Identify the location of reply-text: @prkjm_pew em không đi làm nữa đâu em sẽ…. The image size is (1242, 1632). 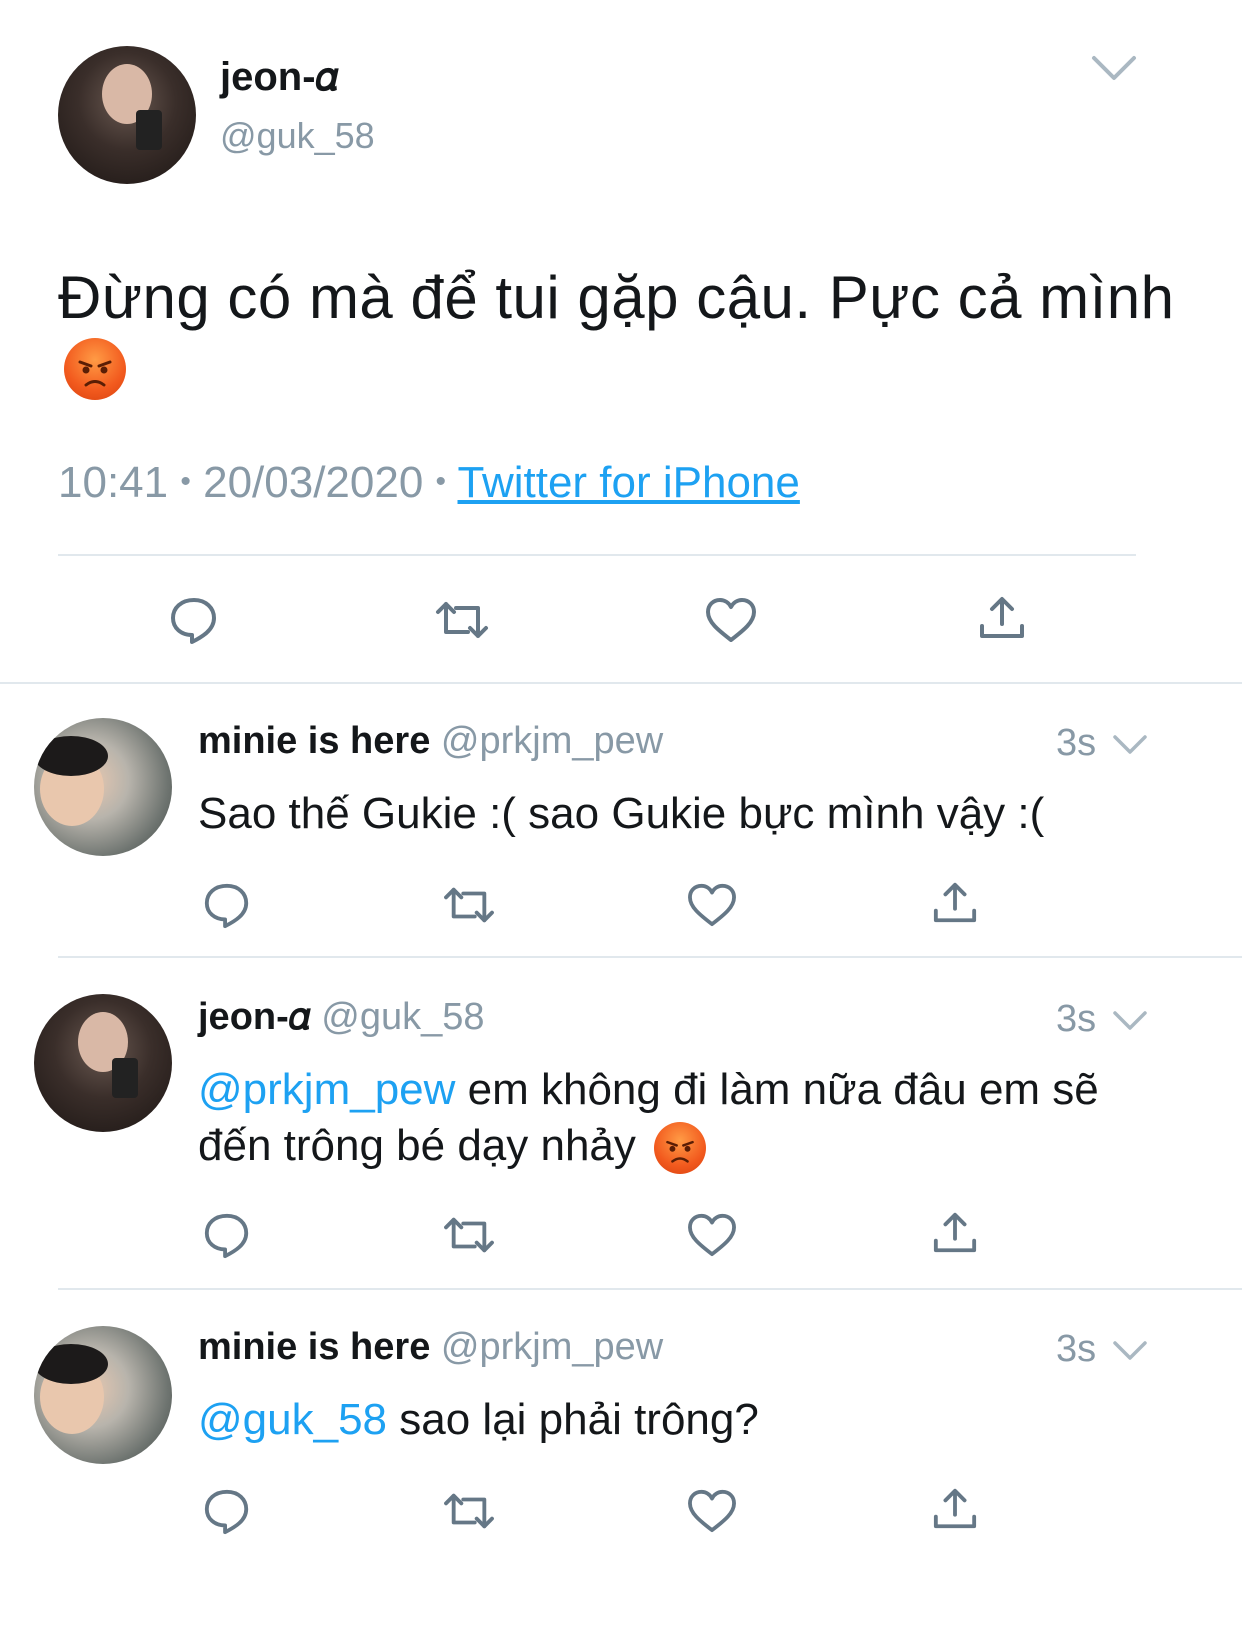
(688, 1118).